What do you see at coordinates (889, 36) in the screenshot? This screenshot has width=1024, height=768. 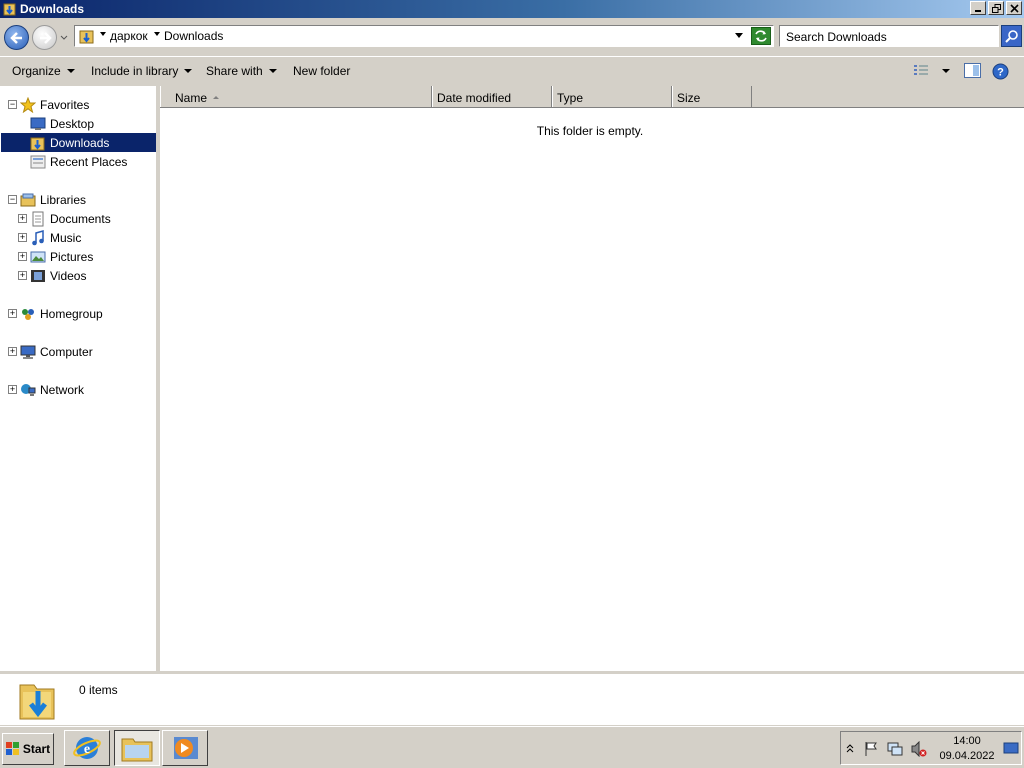 I see `search-input: Search Downloads` at bounding box center [889, 36].